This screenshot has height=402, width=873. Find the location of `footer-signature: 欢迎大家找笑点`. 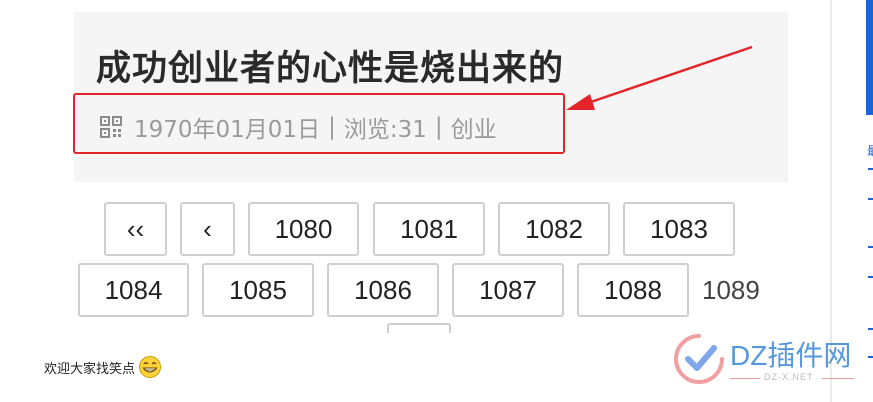

footer-signature: 欢迎大家找笑点 is located at coordinates (103, 367).